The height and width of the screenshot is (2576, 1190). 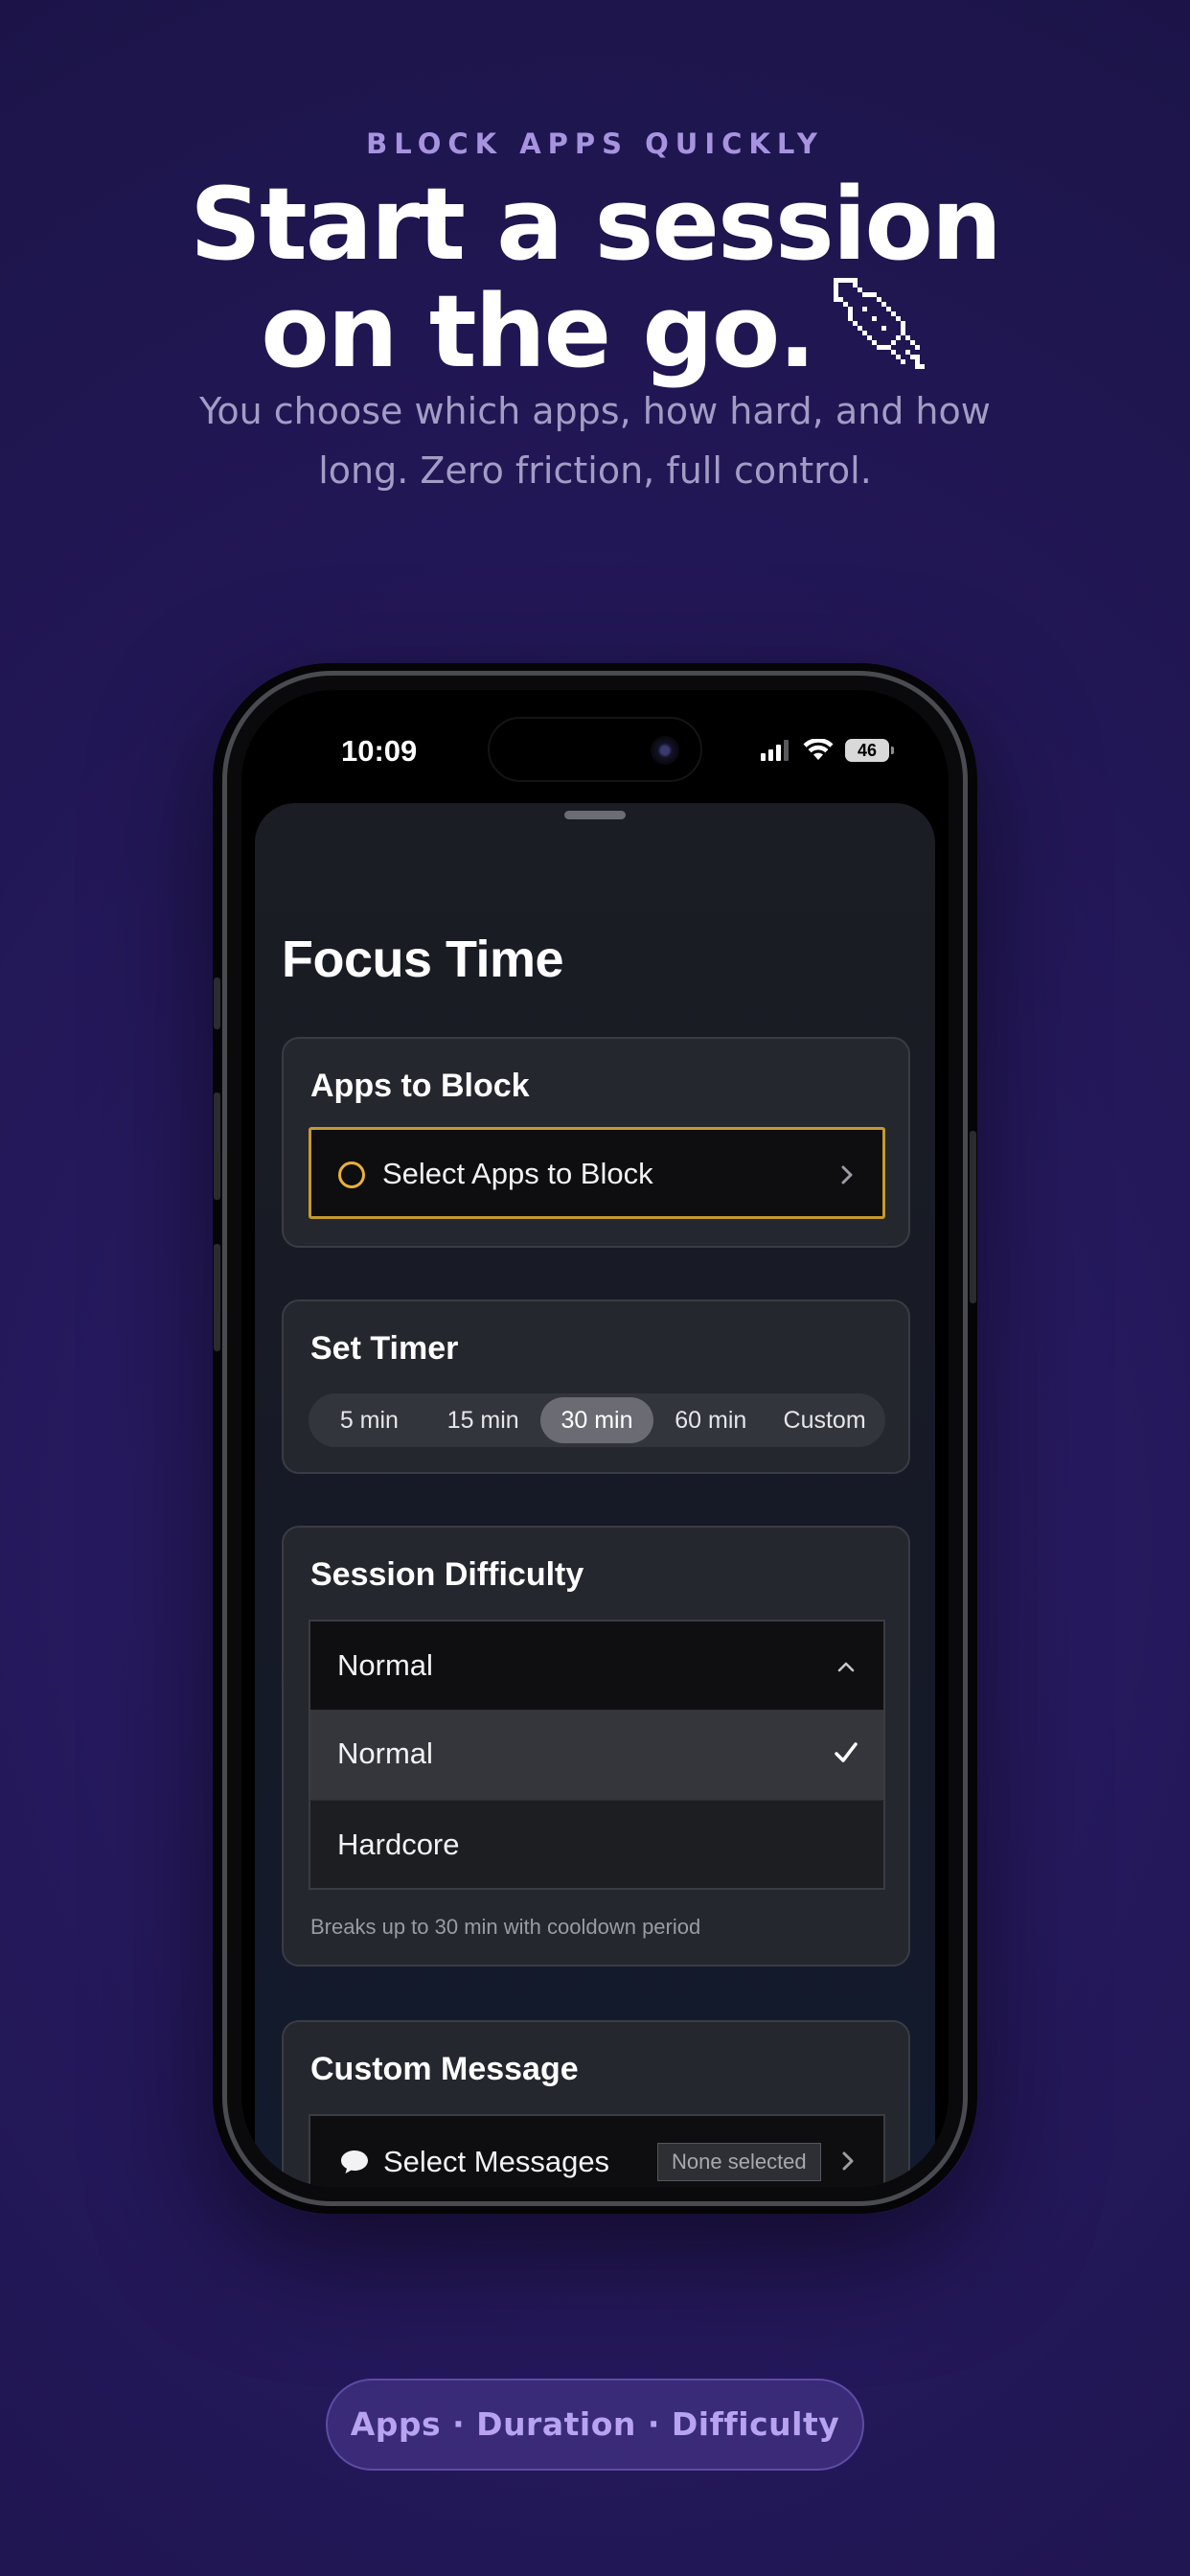 What do you see at coordinates (595, 143) in the screenshot?
I see `eyebrow-label: BLOCK APPS QUICKLY` at bounding box center [595, 143].